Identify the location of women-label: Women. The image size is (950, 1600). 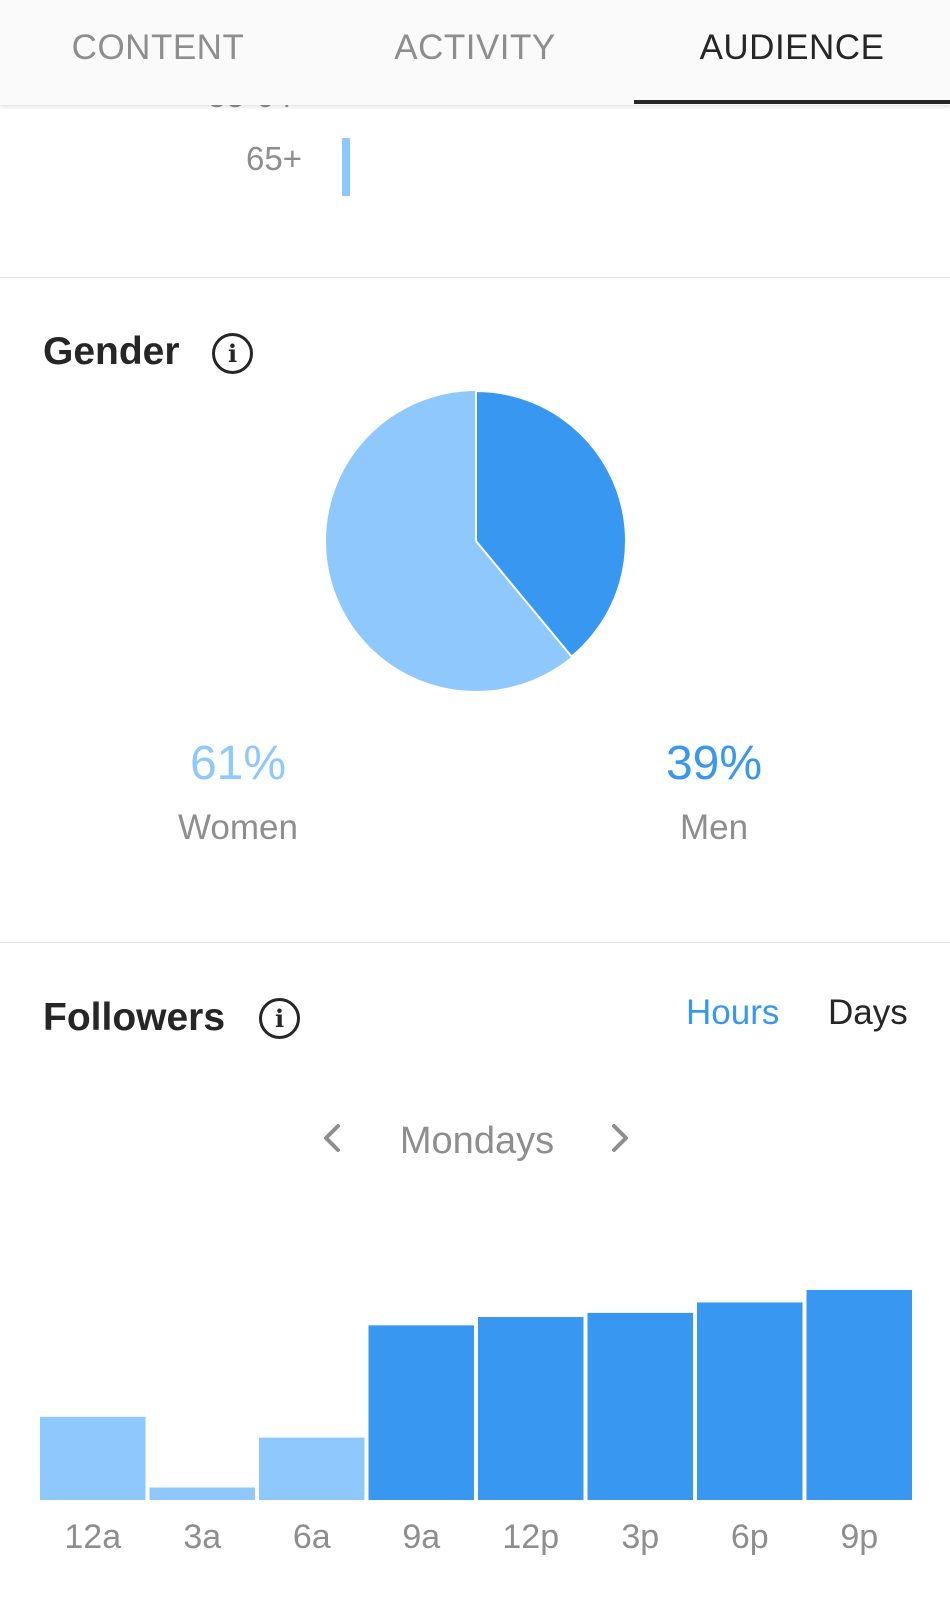
(238, 827).